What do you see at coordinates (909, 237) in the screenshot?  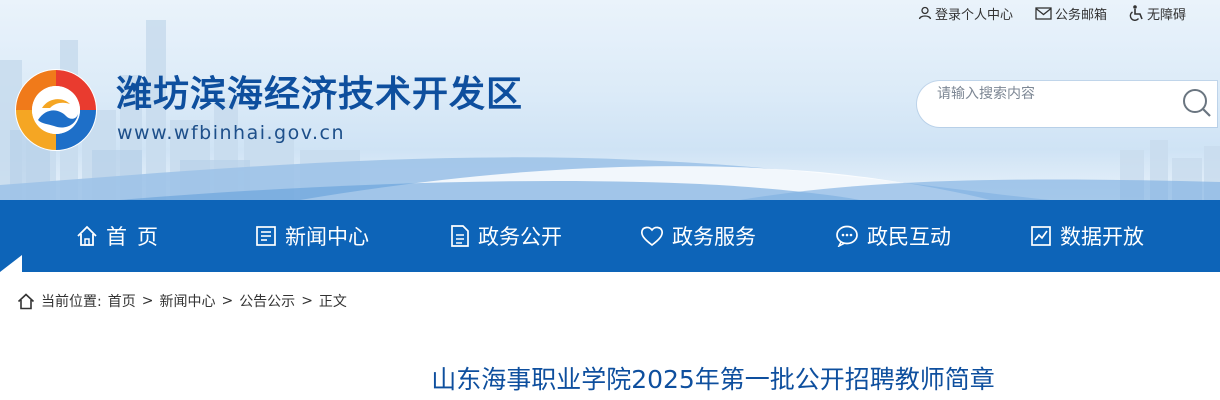 I see `nav-item-label: 政民互动` at bounding box center [909, 237].